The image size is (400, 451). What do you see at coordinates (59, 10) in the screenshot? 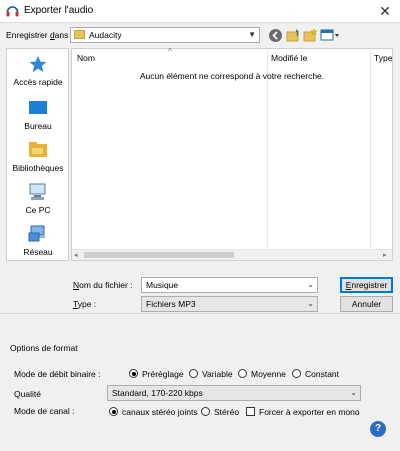
I see `window-title: Exporter l'audio` at bounding box center [59, 10].